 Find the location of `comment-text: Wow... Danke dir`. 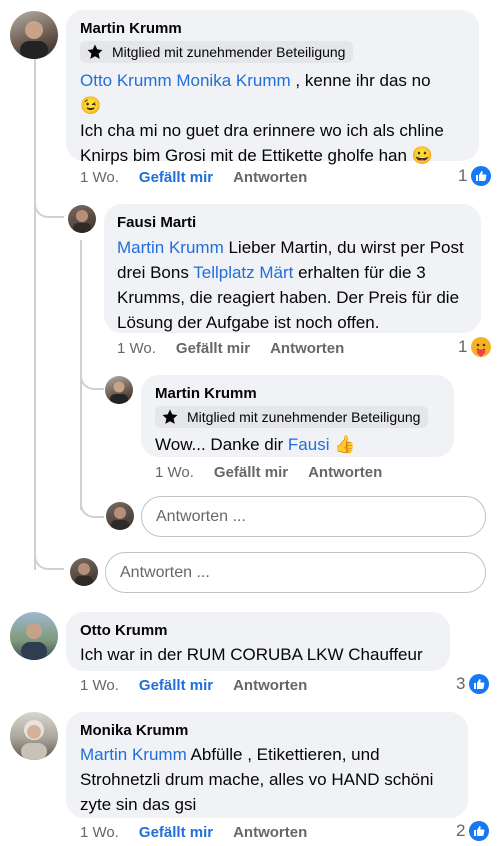

comment-text: Wow... Danke dir is located at coordinates (221, 444).